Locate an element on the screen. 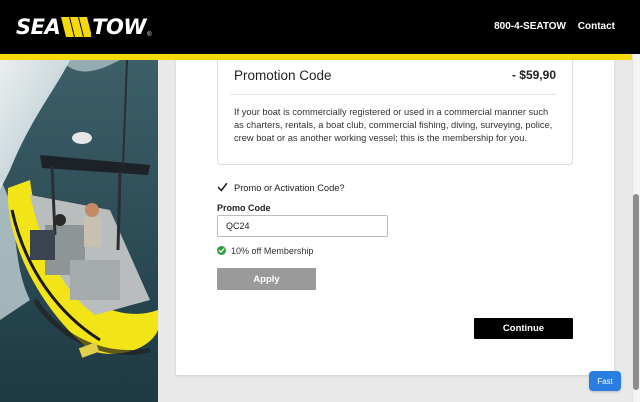 This screenshot has height=402, width=640. sea-tow-logo: SEA TOW ® is located at coordinates (84, 27).